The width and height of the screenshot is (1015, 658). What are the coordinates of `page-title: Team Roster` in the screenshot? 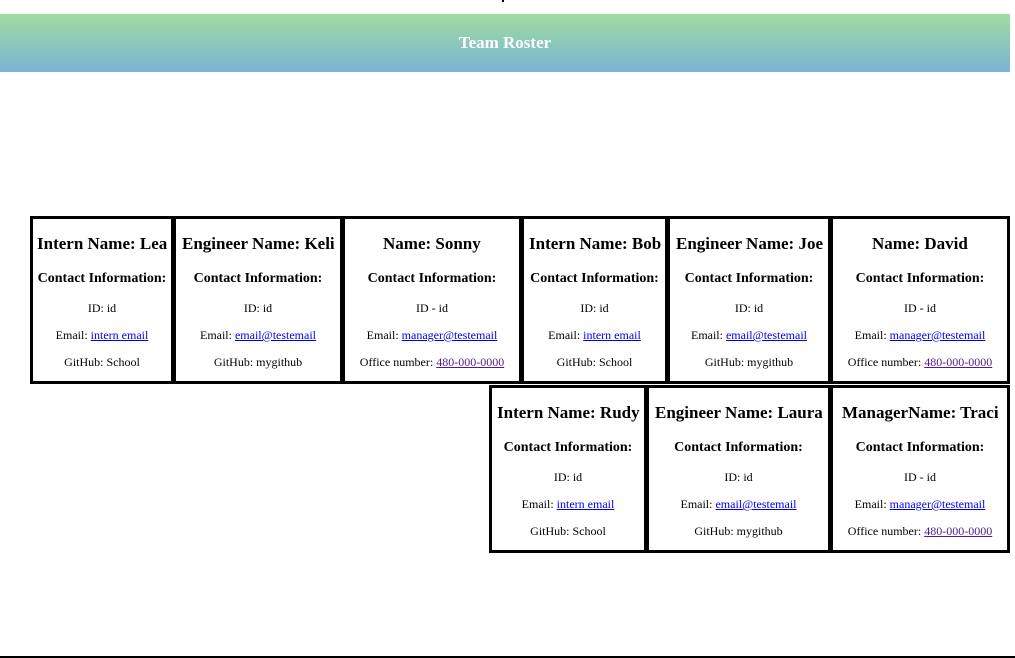 It's located at (505, 42).